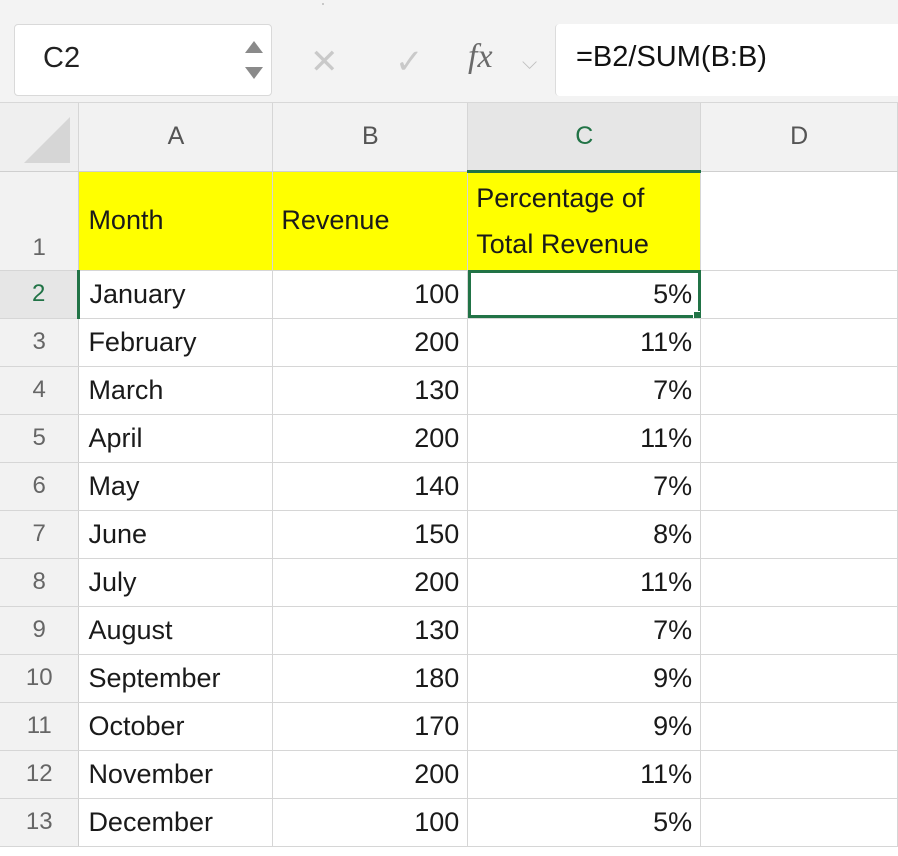 The width and height of the screenshot is (898, 856). What do you see at coordinates (176, 726) in the screenshot?
I see `cell-month: October` at bounding box center [176, 726].